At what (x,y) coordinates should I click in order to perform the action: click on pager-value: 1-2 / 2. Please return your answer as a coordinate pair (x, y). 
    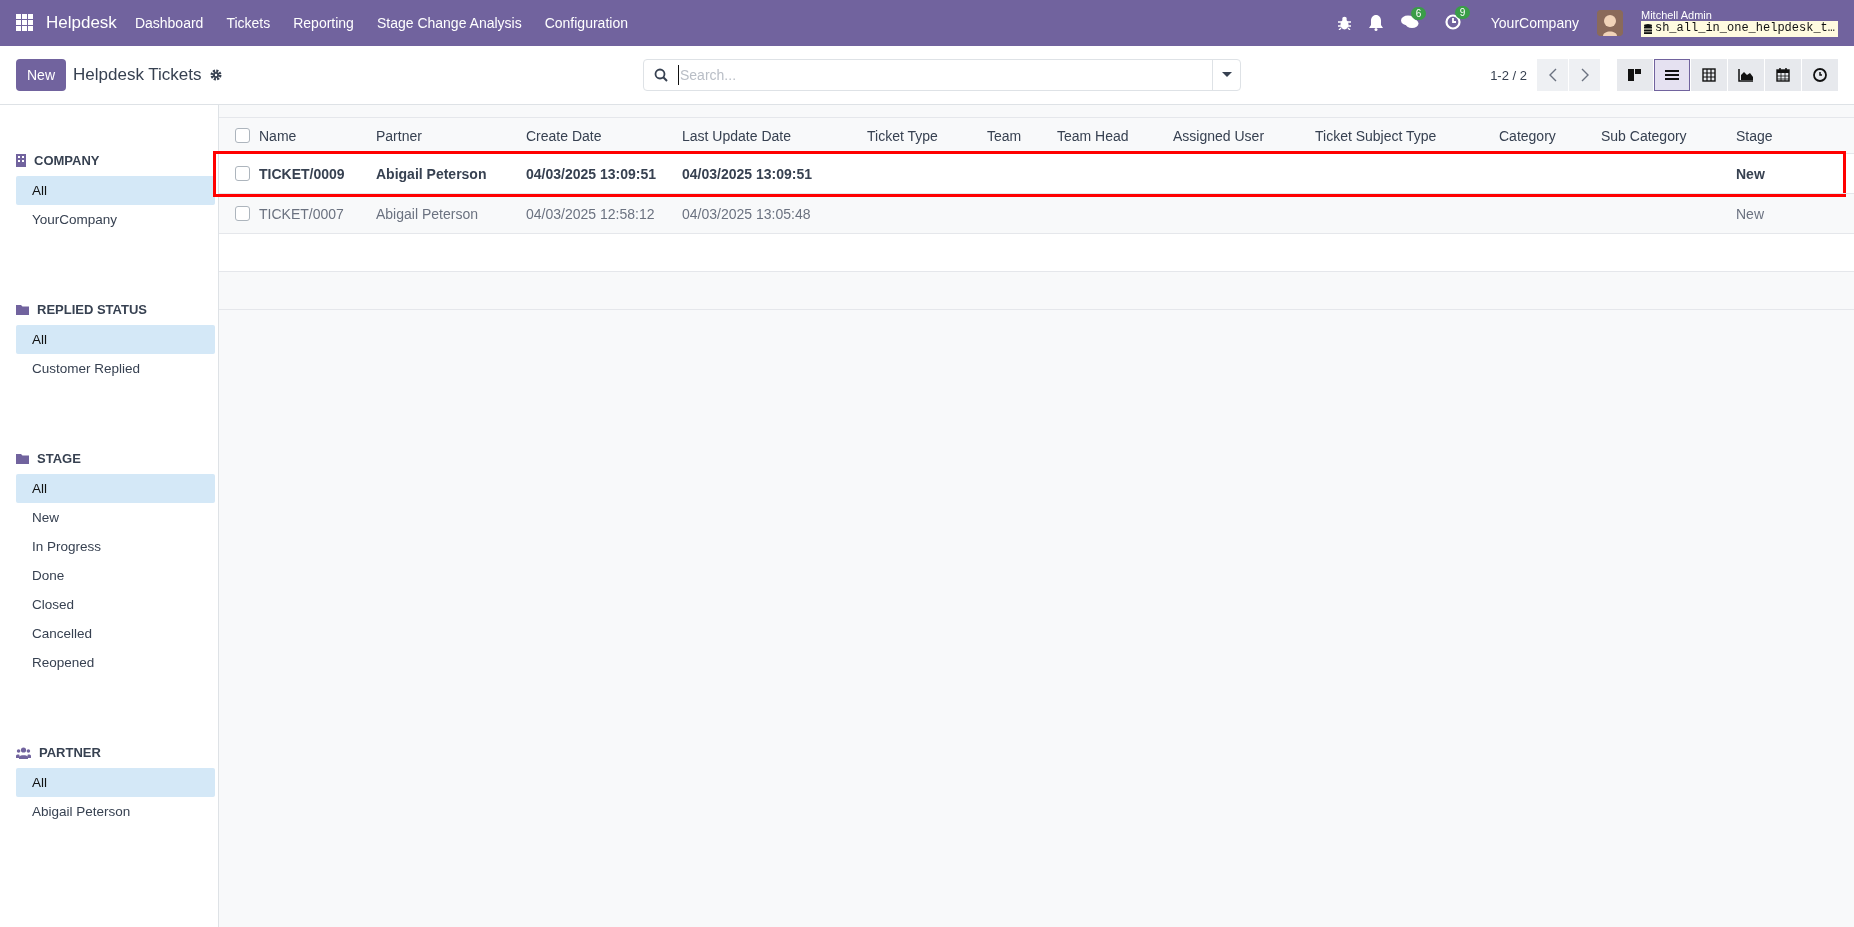
    Looking at the image, I should click on (1508, 75).